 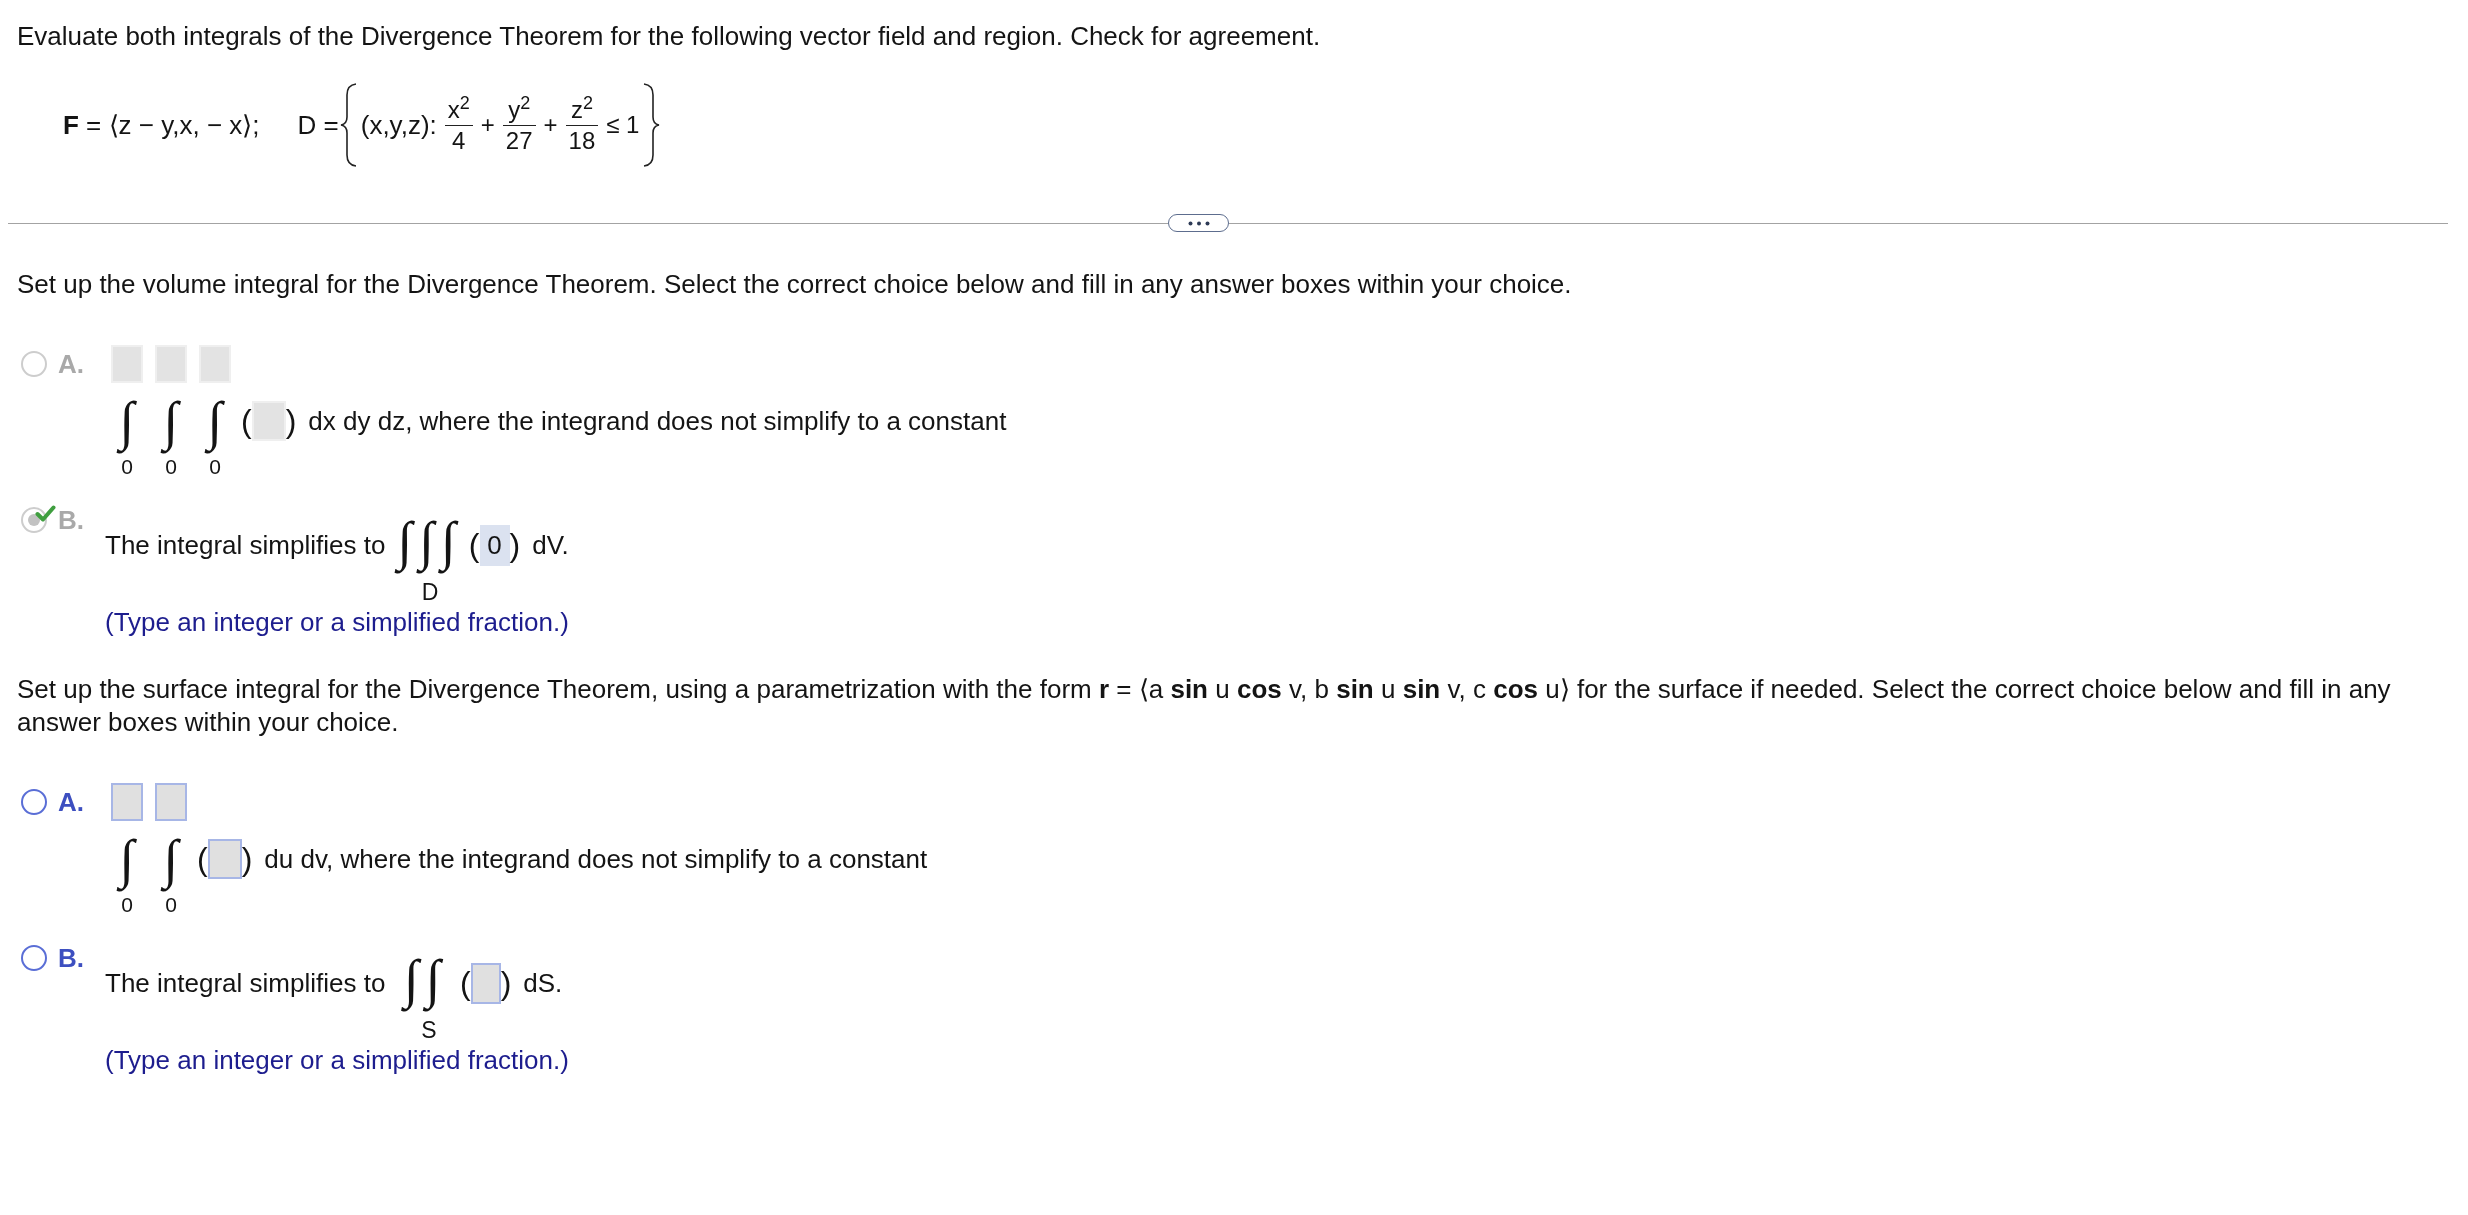 What do you see at coordinates (669, 36) in the screenshot?
I see `instructions-text: Evaluate both integrals of the Divergence Theorem for the following vector field and region. Check for agreement.` at bounding box center [669, 36].